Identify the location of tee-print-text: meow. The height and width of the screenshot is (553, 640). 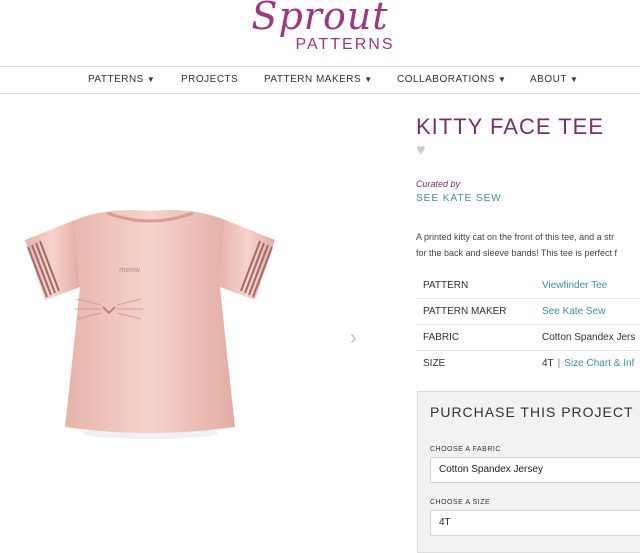
(129, 270).